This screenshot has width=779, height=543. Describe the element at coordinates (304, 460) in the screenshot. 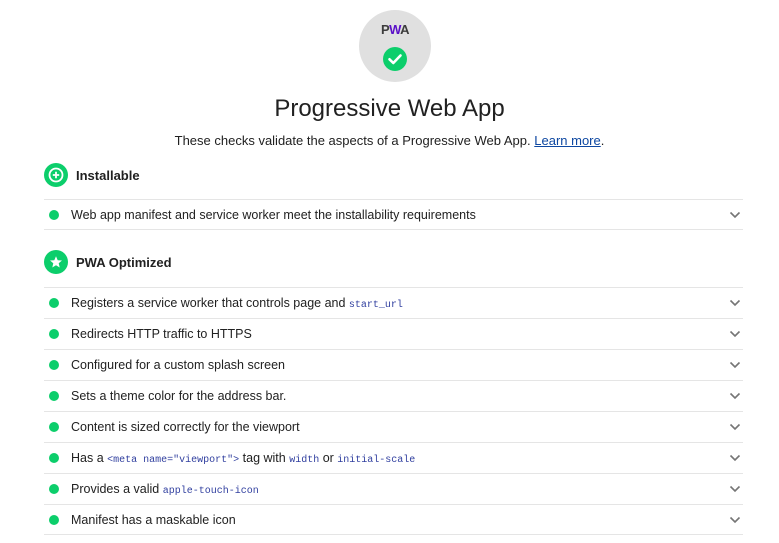

I see `code-width: width` at that location.